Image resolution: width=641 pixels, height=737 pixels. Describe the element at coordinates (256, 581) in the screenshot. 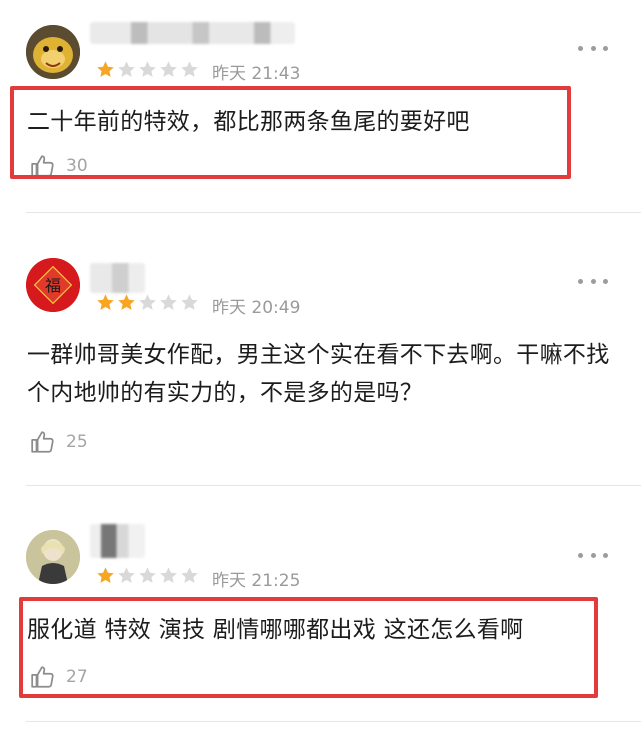

I see `review-date: 昨天 21:25` at that location.